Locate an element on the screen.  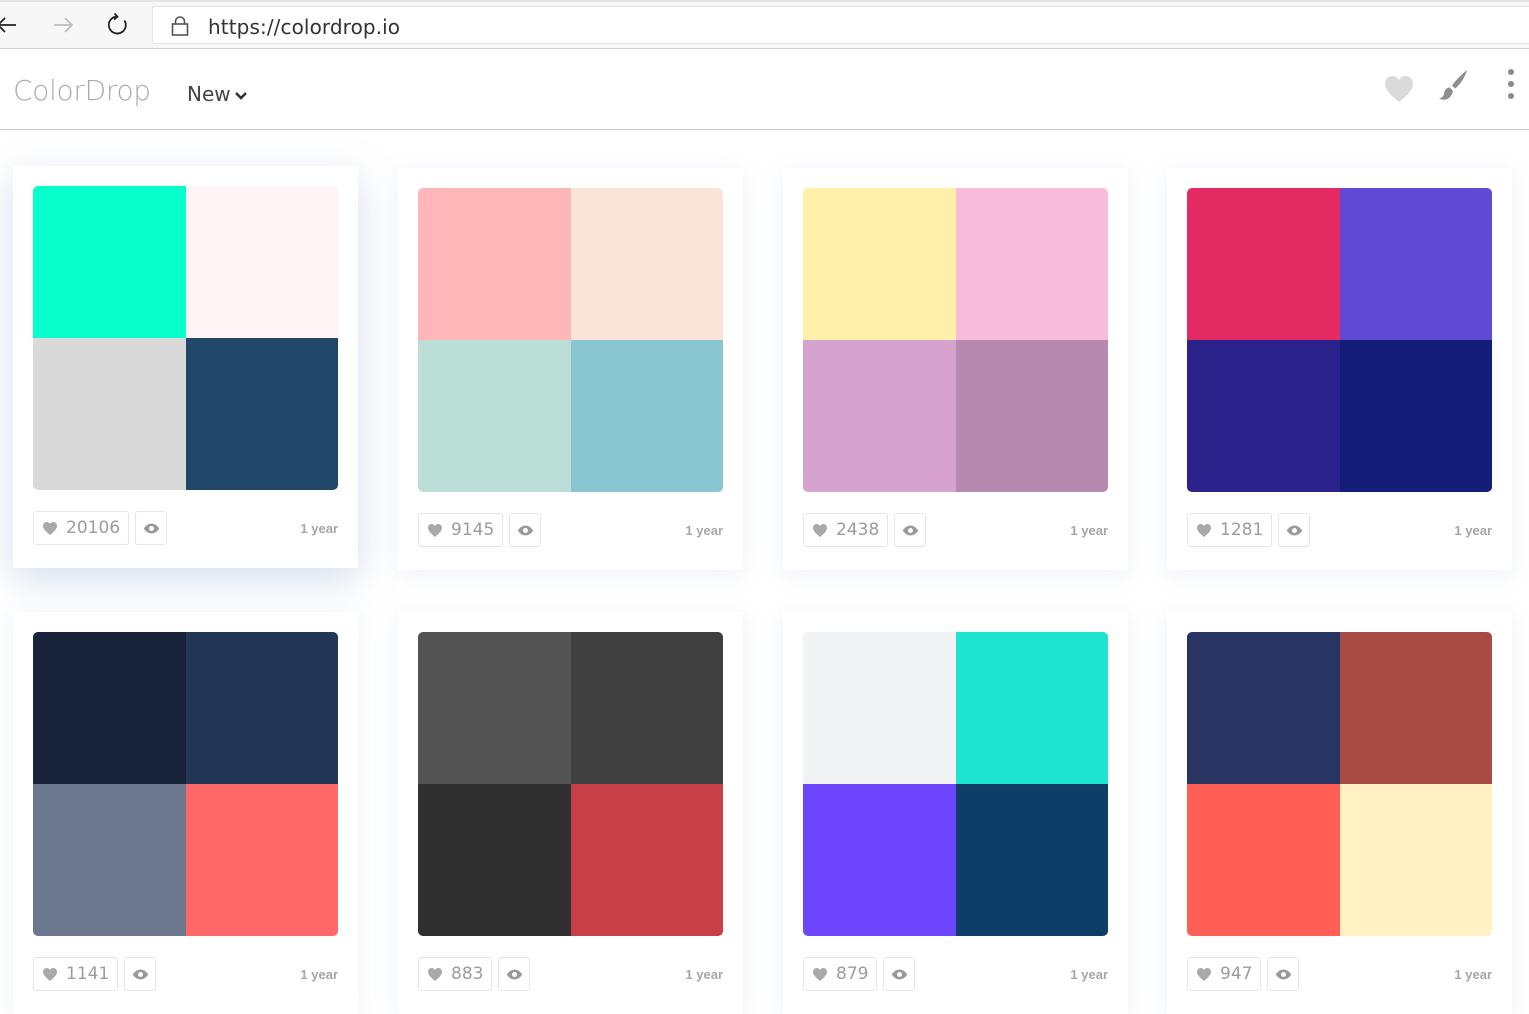
like-button: 1141 is located at coordinates (76, 974).